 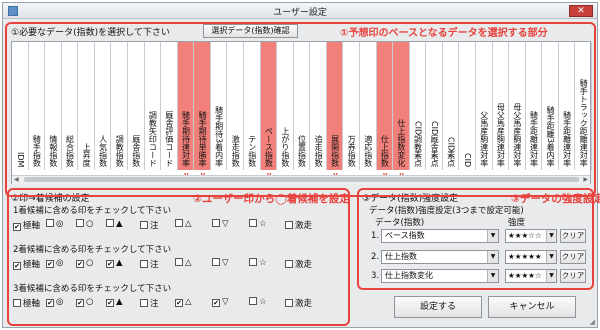 I want to click on callout-3: ③データの強度設定, so click(x=555, y=199).